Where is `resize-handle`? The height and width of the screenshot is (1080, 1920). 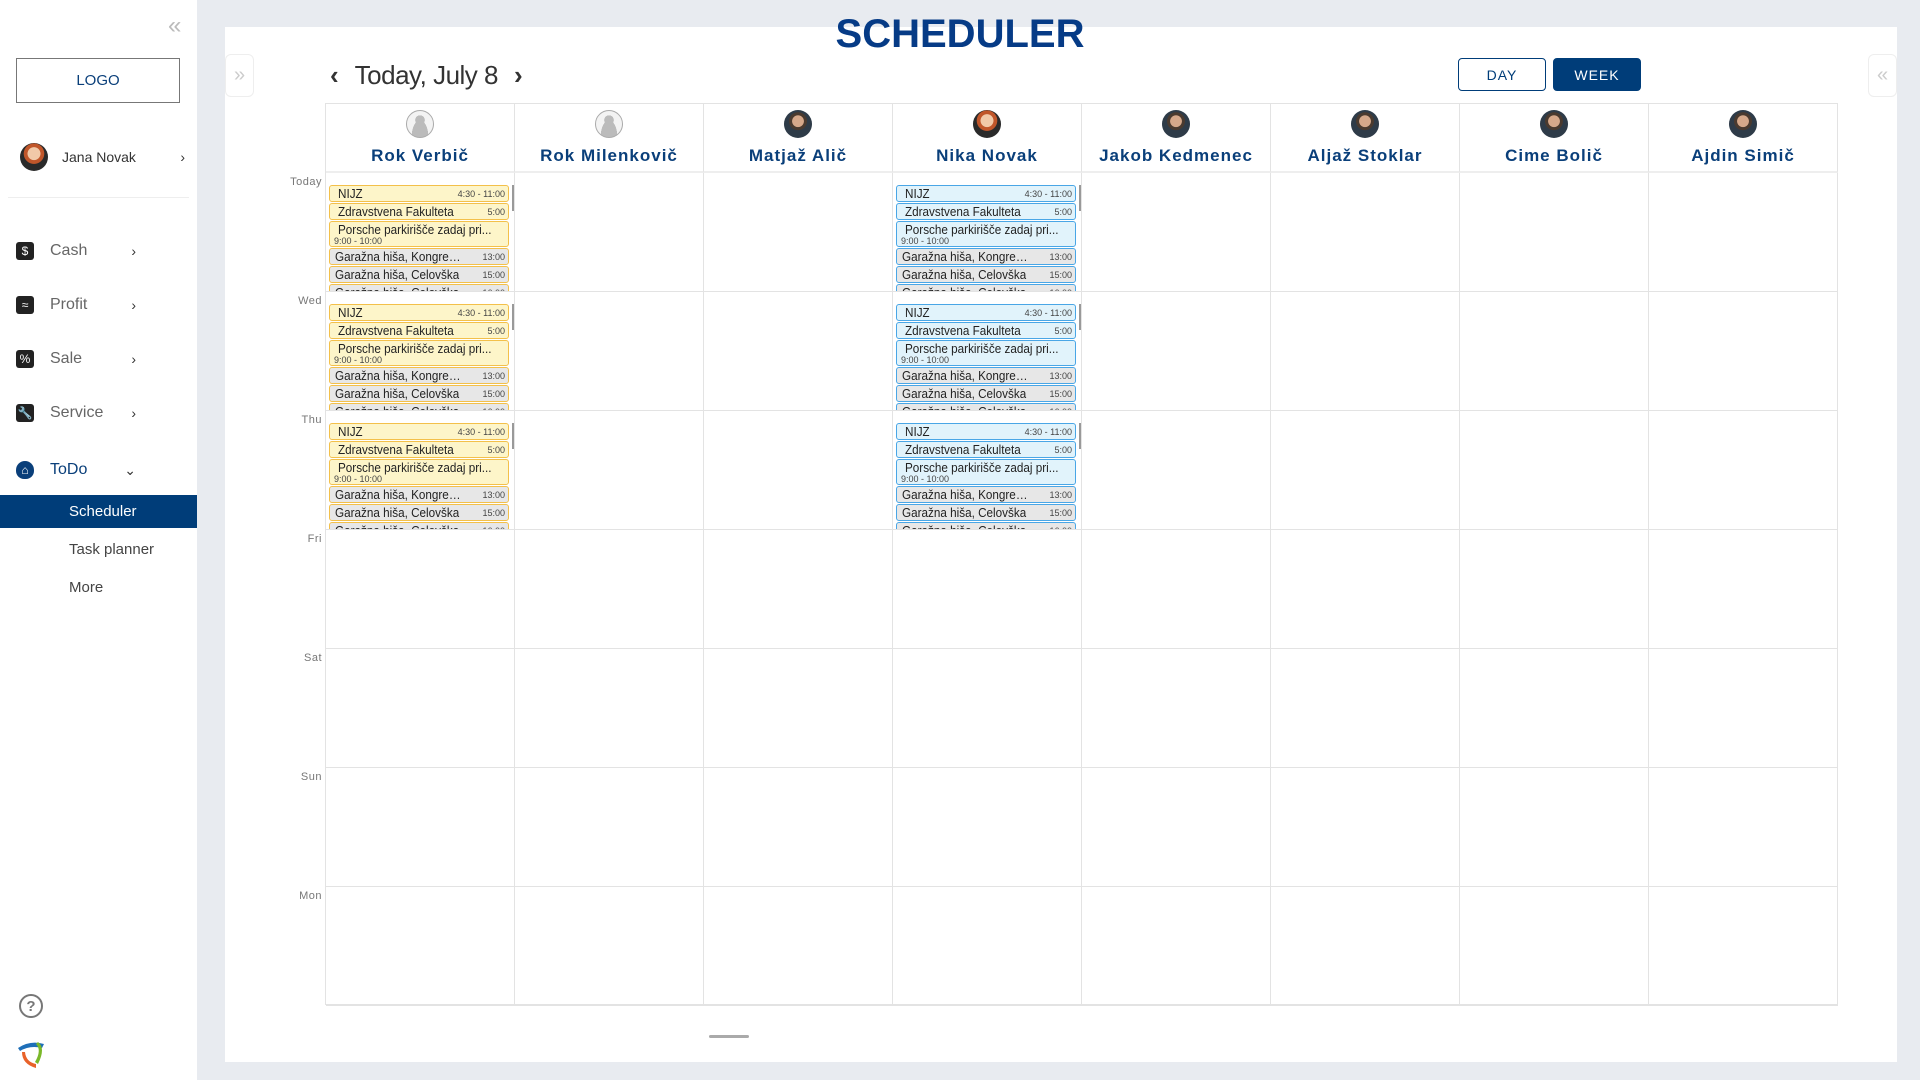 resize-handle is located at coordinates (729, 1036).